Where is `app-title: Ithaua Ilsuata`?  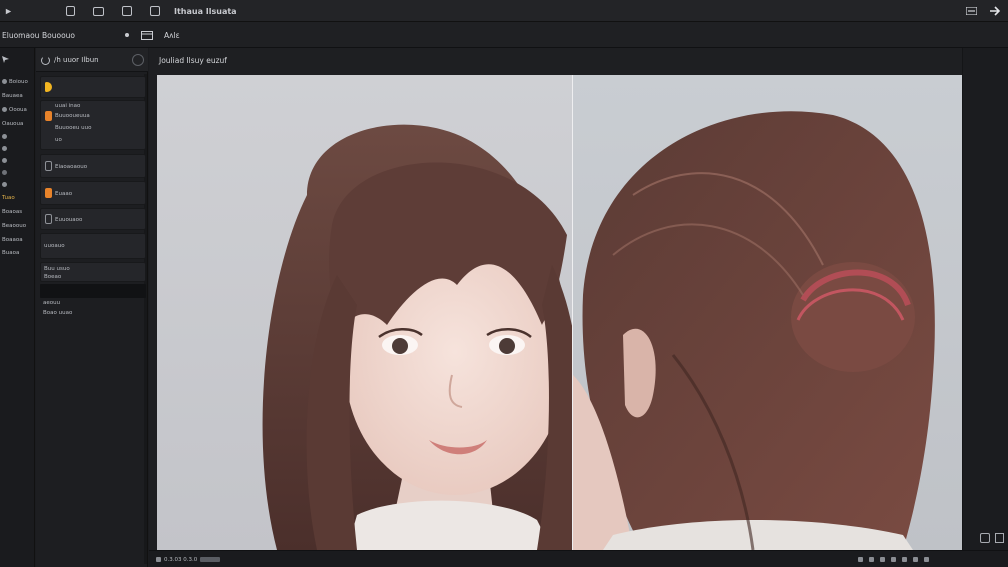
app-title: Ithaua Ilsuata is located at coordinates (205, 11).